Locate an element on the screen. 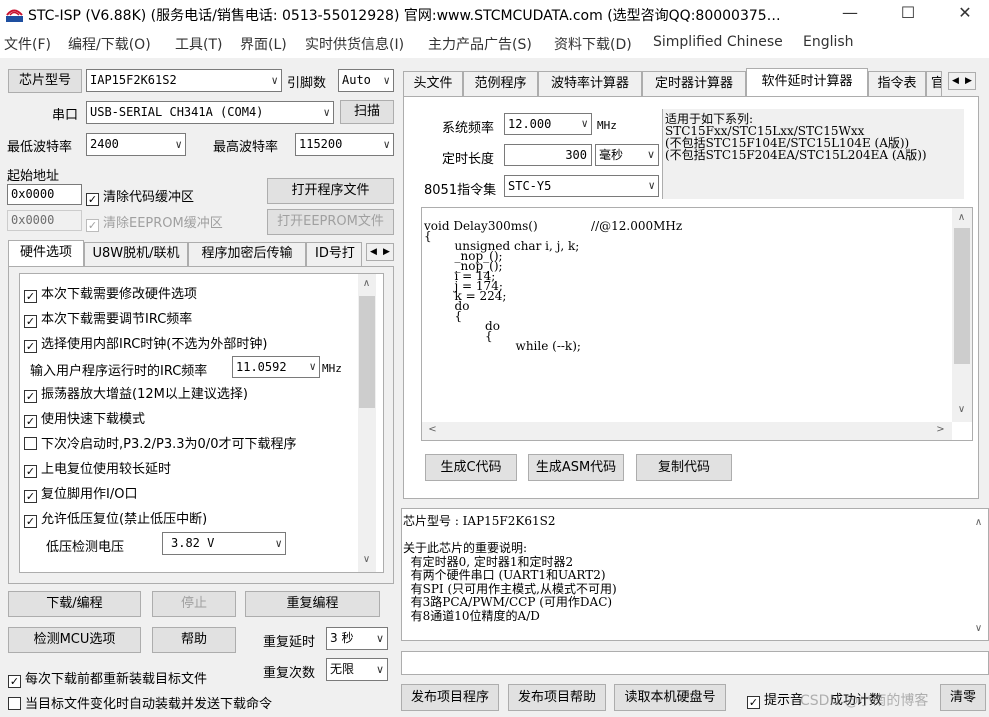 This screenshot has width=989, height=717. tab-delay-calc: 软件延时计算器 is located at coordinates (807, 82).